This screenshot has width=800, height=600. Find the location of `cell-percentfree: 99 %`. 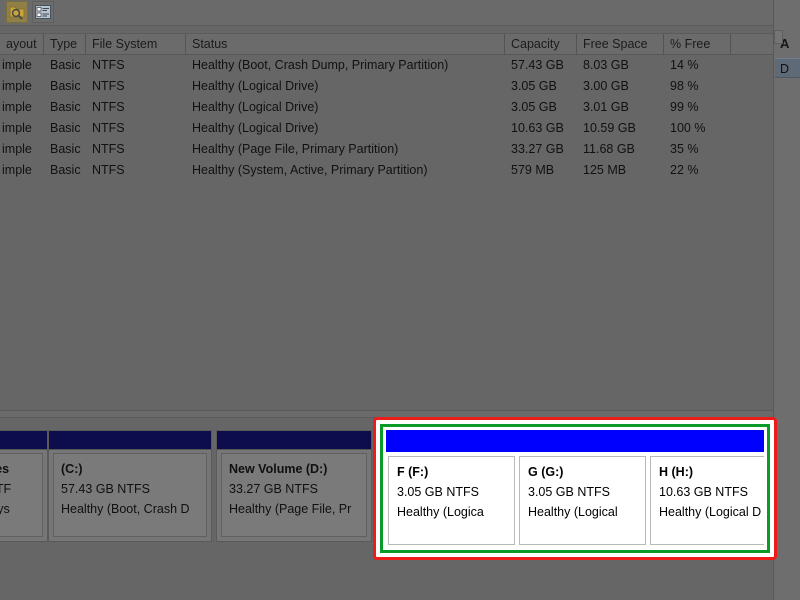

cell-percentfree: 99 % is located at coordinates (684, 107).